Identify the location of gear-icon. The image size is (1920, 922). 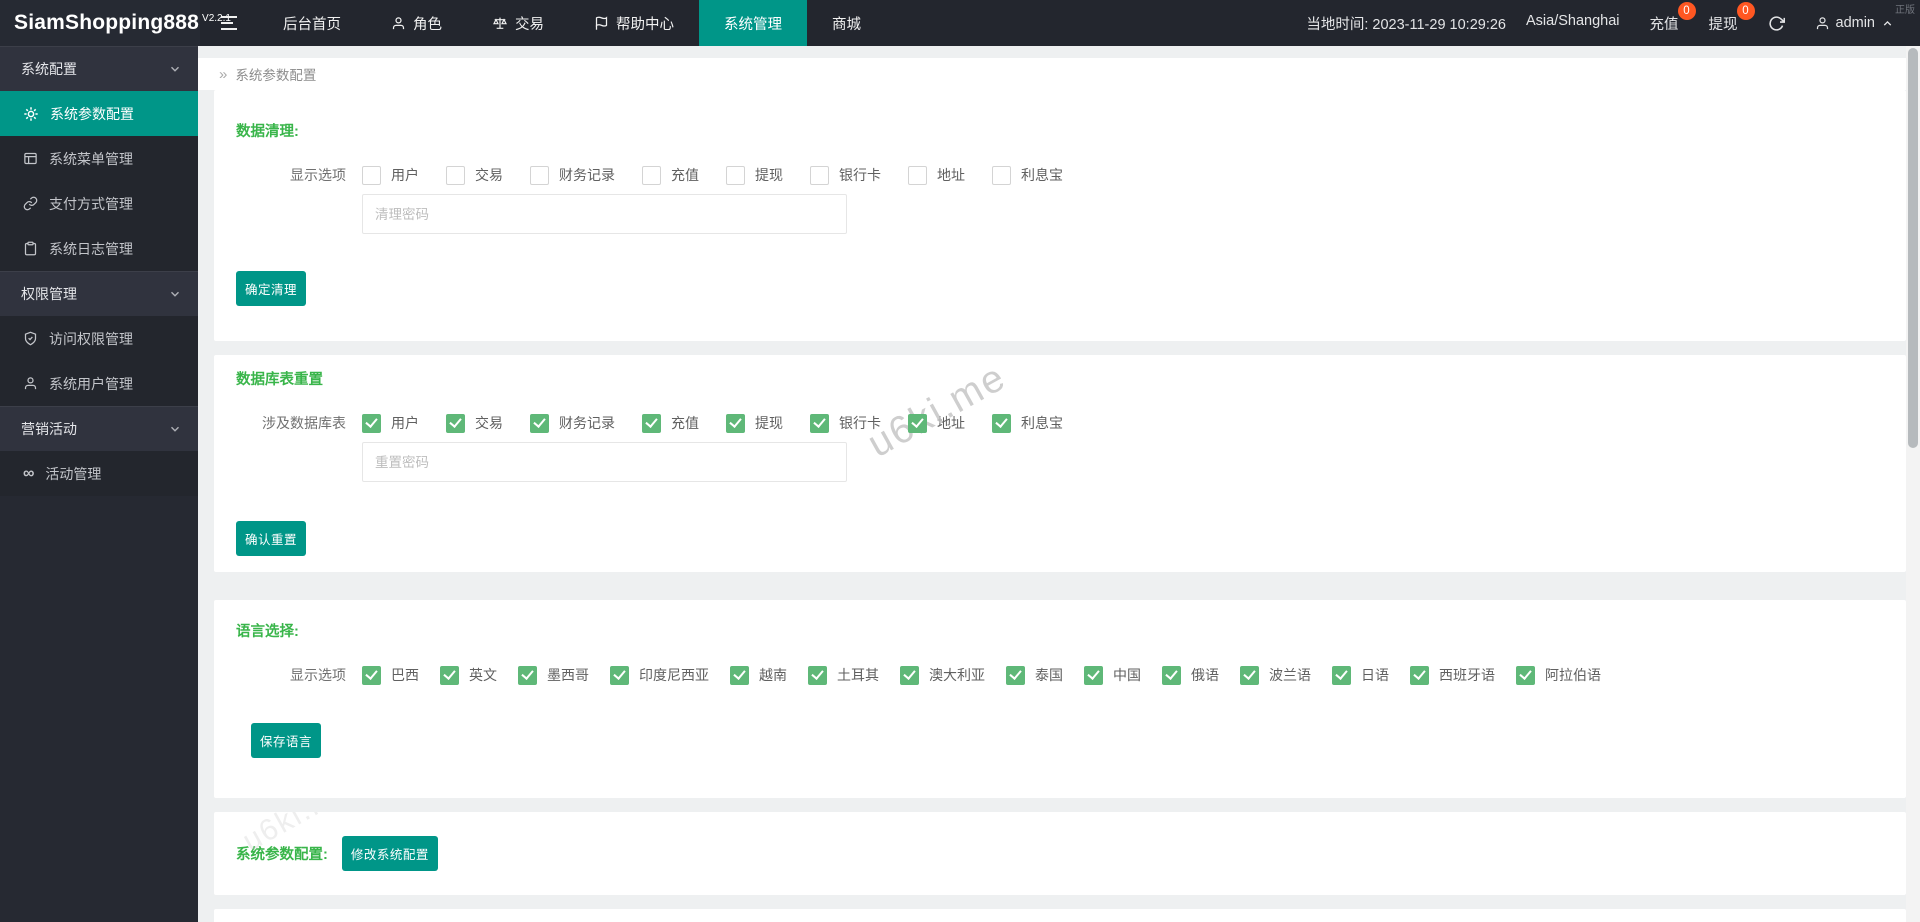
(31, 114).